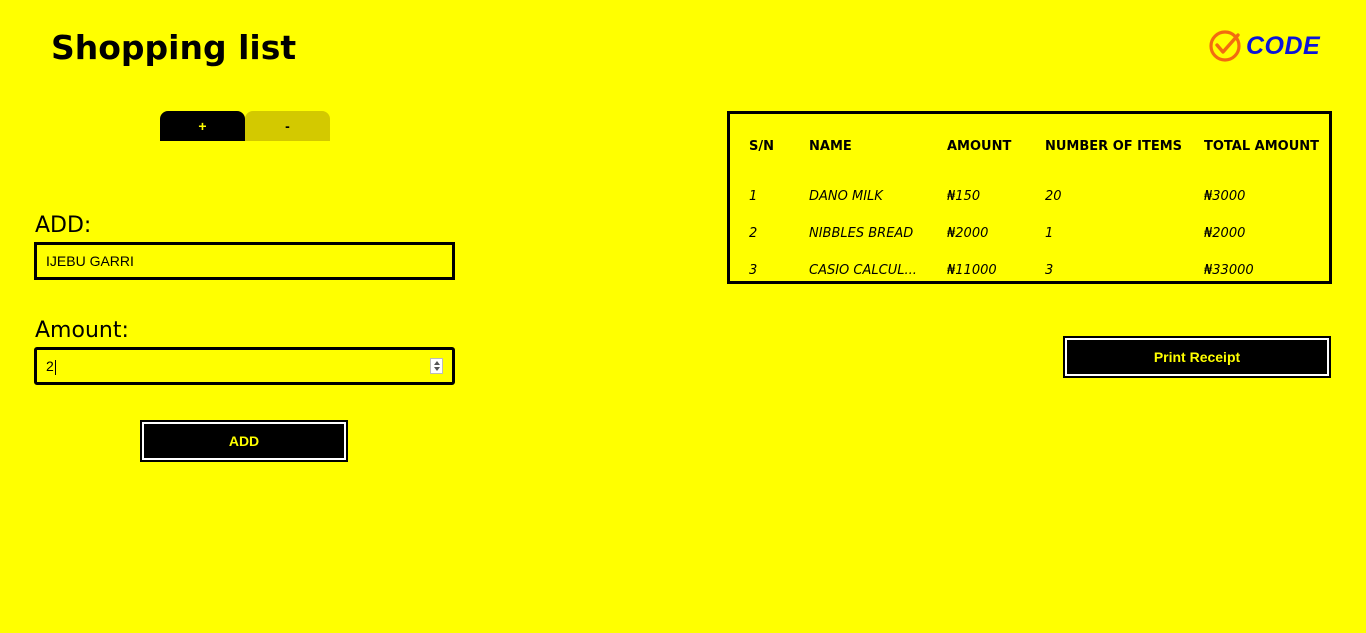  What do you see at coordinates (972, 270) in the screenshot?
I see `cell-amount: ₦11000` at bounding box center [972, 270].